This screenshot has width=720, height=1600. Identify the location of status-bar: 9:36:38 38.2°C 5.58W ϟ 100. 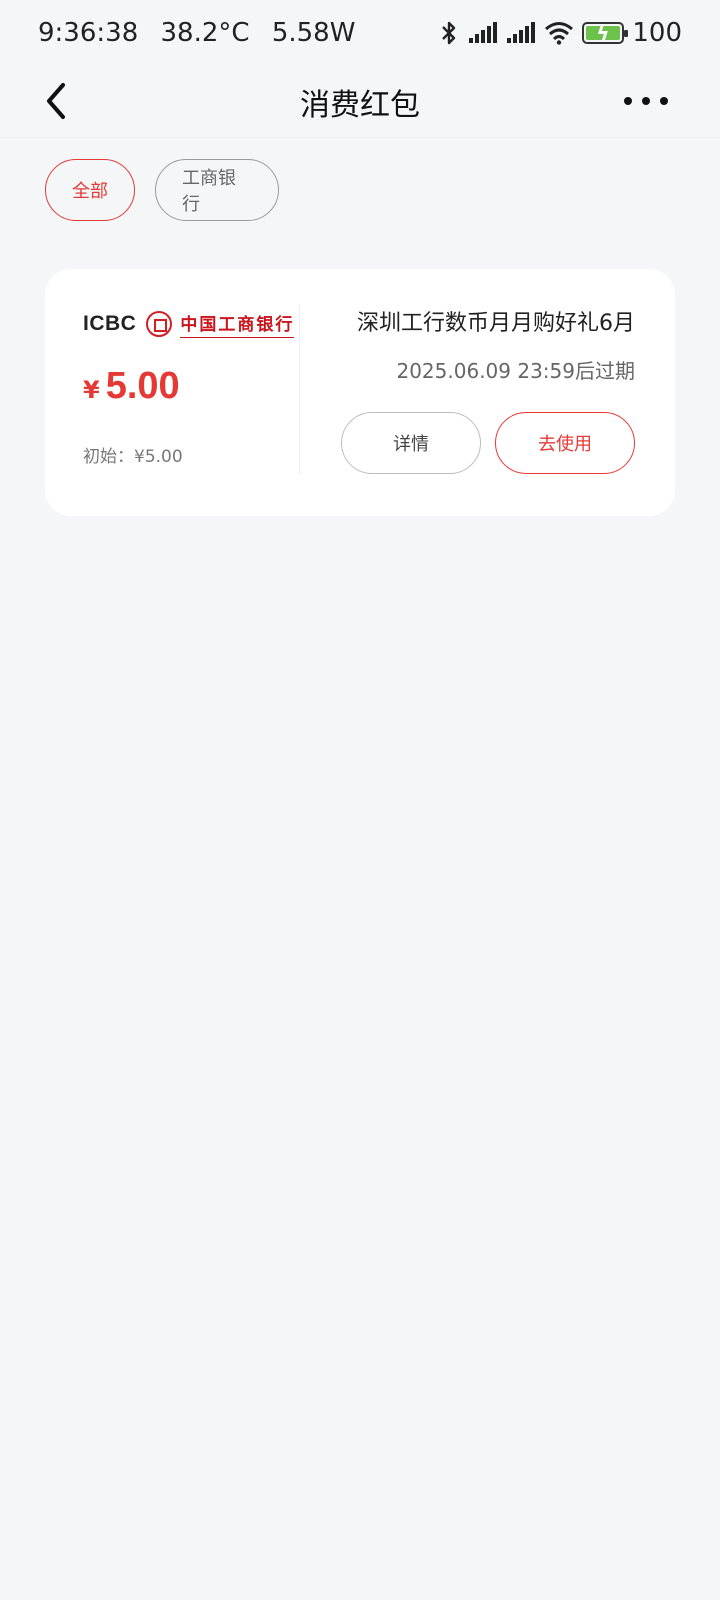
(360, 33).